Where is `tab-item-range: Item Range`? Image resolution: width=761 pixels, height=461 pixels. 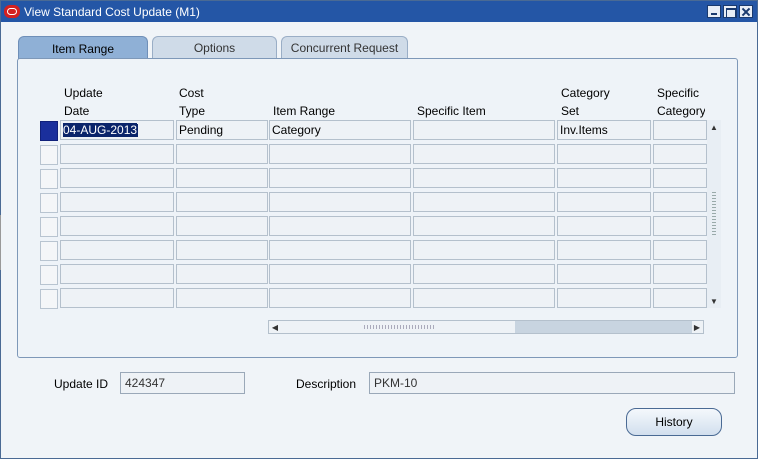
tab-item-range: Item Range is located at coordinates (83, 48).